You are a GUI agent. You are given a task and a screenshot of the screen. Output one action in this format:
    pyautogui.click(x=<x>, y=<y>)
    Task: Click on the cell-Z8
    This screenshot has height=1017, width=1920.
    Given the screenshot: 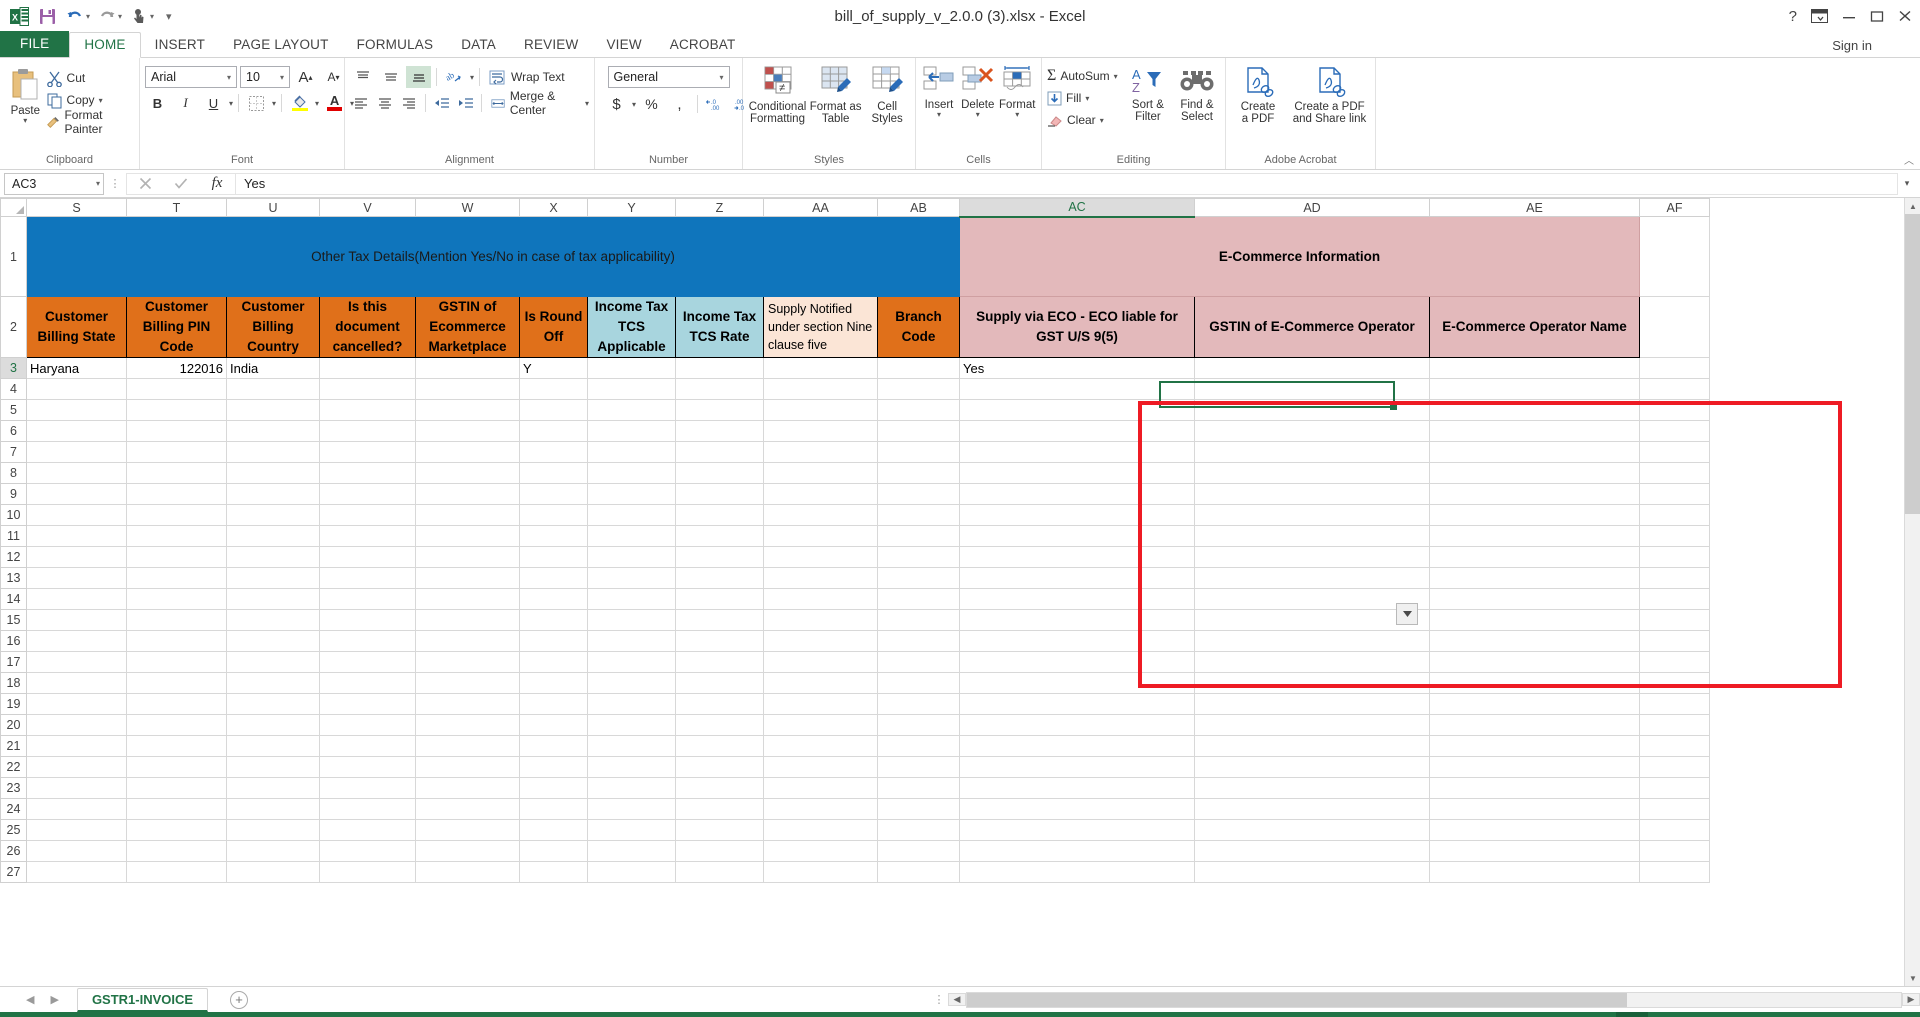 What is the action you would take?
    pyautogui.click(x=719, y=473)
    